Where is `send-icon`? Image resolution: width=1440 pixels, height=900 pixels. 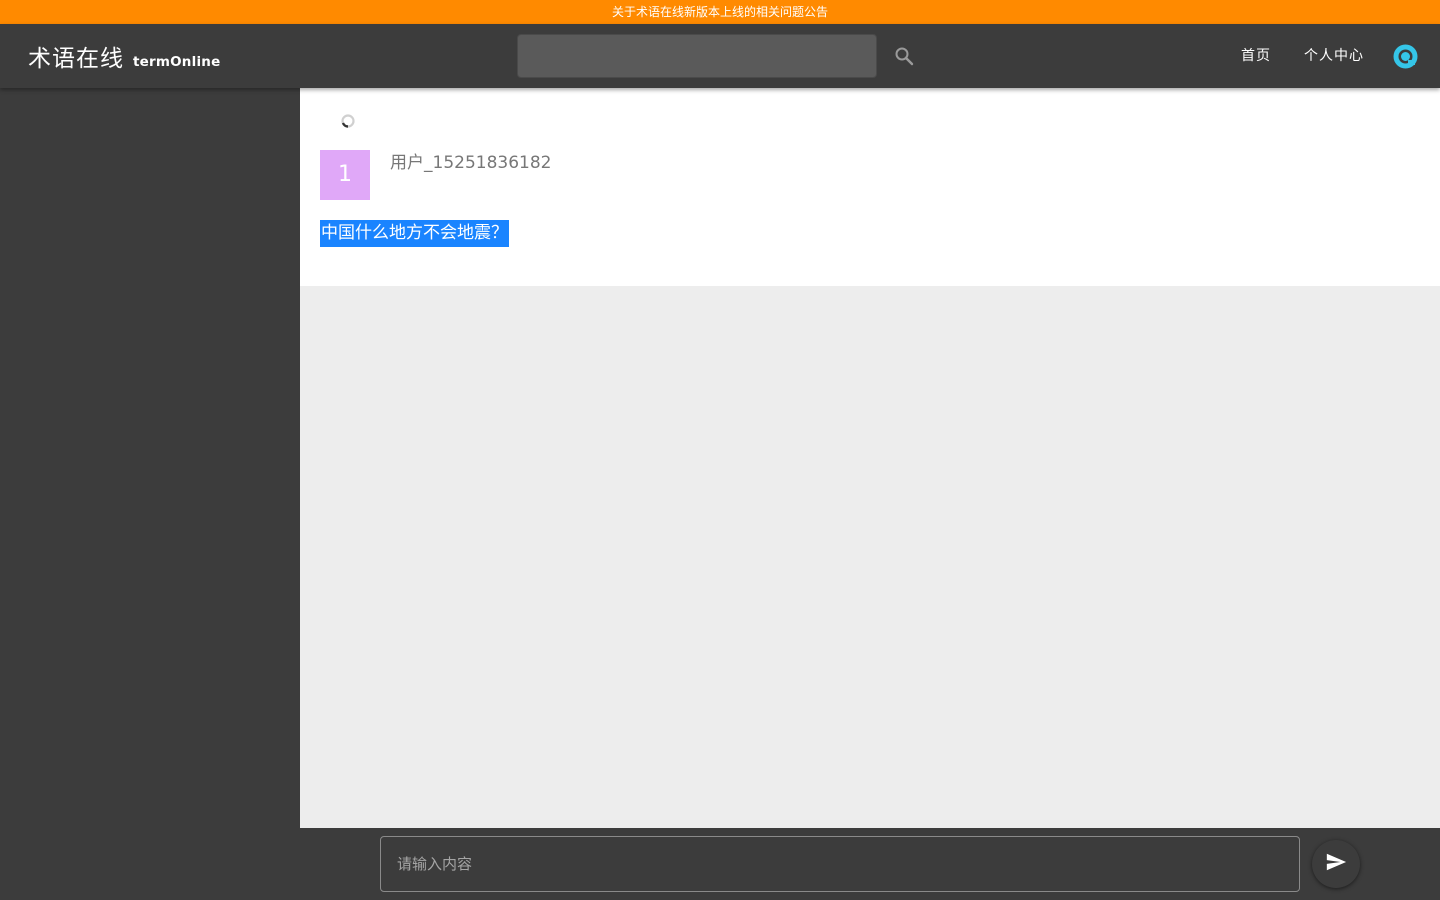
send-icon is located at coordinates (1336, 864).